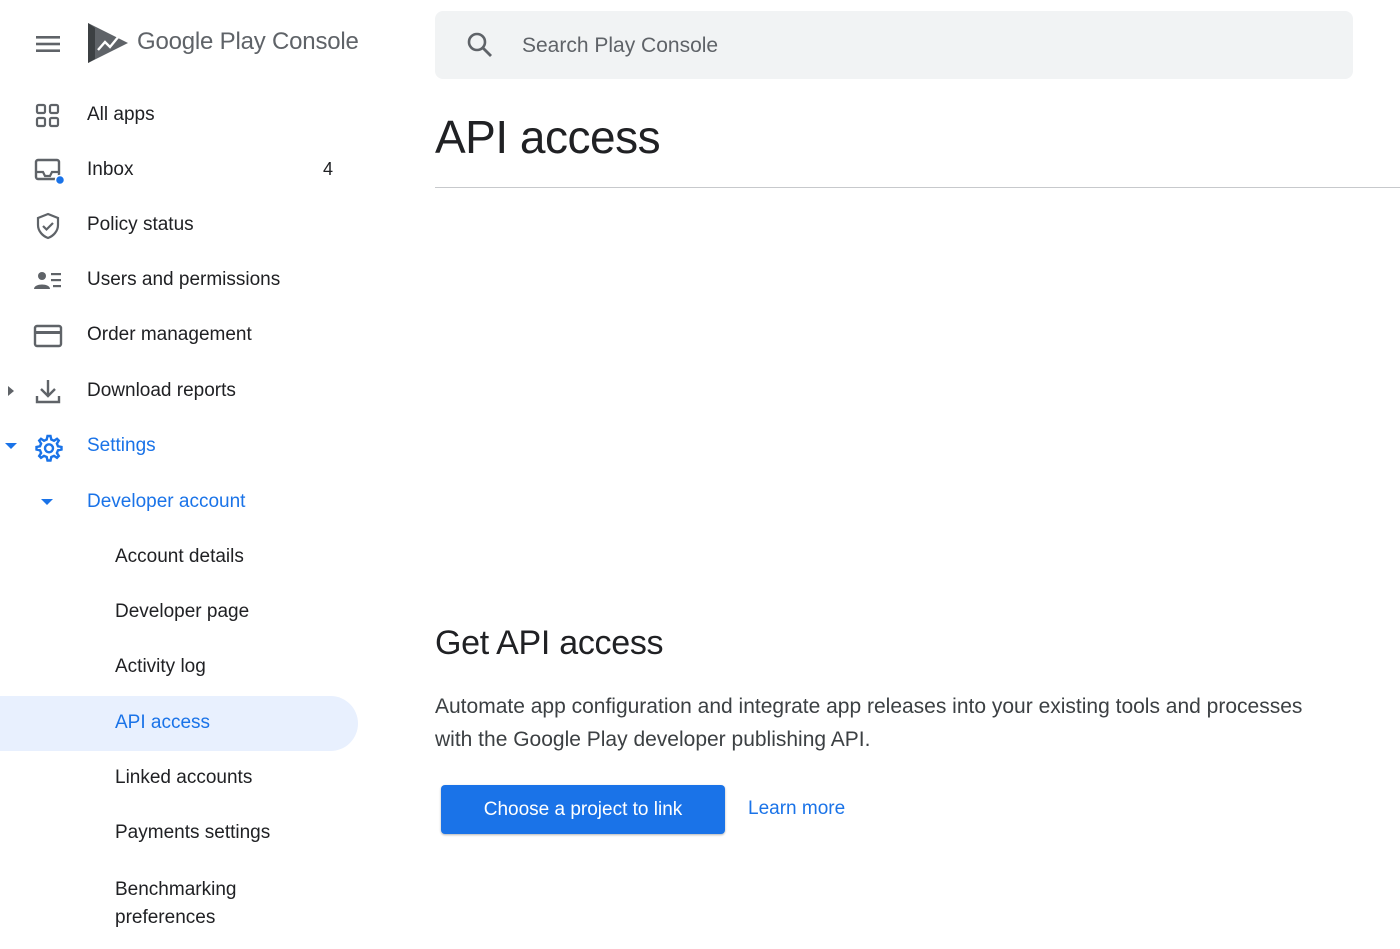 The height and width of the screenshot is (949, 1400). What do you see at coordinates (179, 115) in the screenshot?
I see `sidebar-item-all-apps: All apps` at bounding box center [179, 115].